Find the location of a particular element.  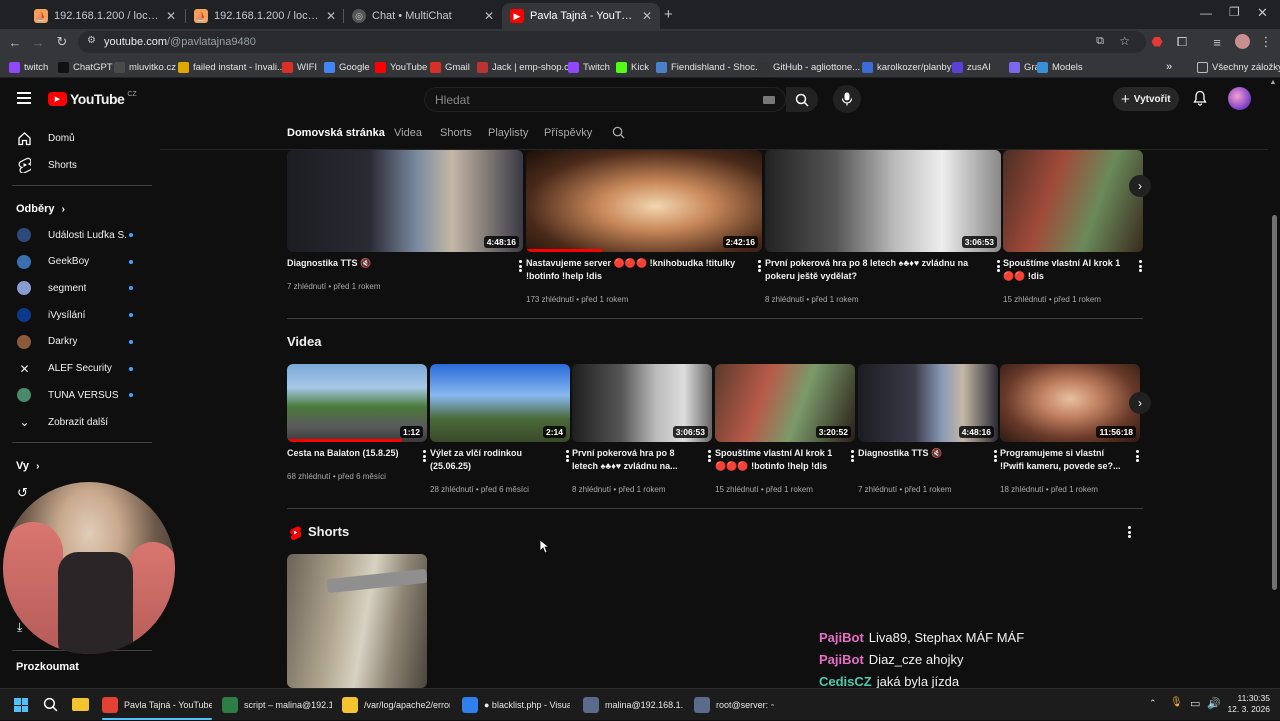

tab-home: Domovská stránka is located at coordinates (336, 133).